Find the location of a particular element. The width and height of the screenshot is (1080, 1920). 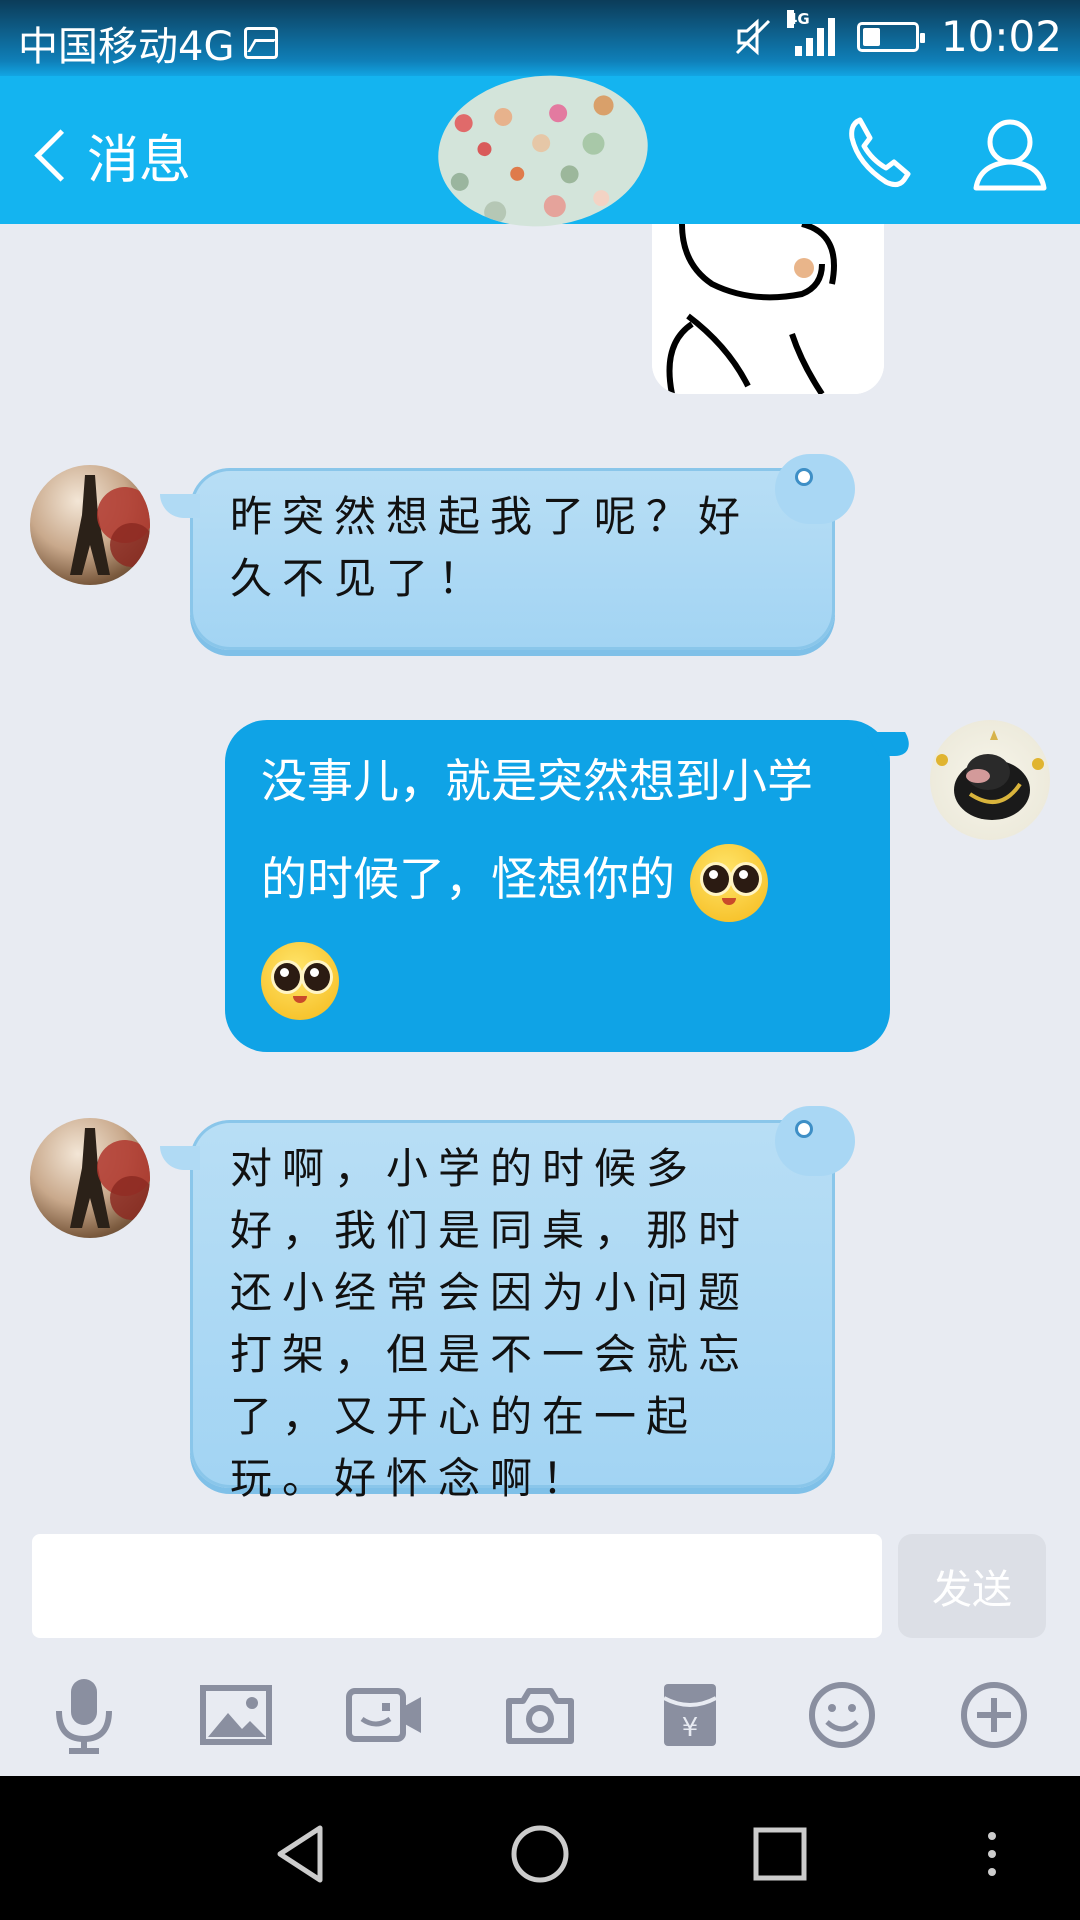

menu-dots-icon is located at coordinates (992, 1854).